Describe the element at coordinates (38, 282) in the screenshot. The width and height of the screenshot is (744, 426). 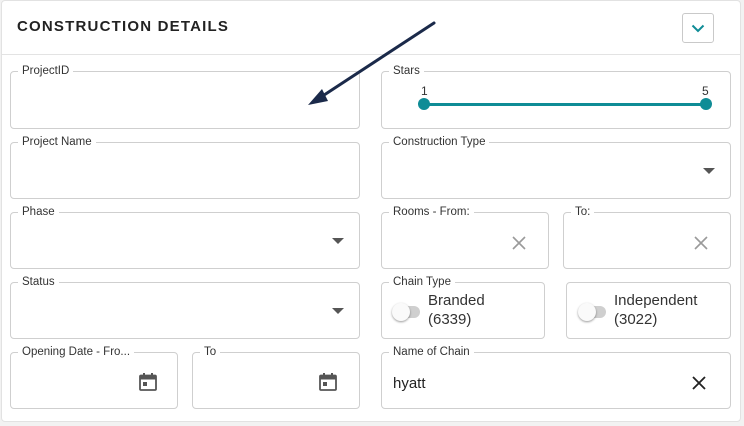
I see `status-label: Status` at that location.